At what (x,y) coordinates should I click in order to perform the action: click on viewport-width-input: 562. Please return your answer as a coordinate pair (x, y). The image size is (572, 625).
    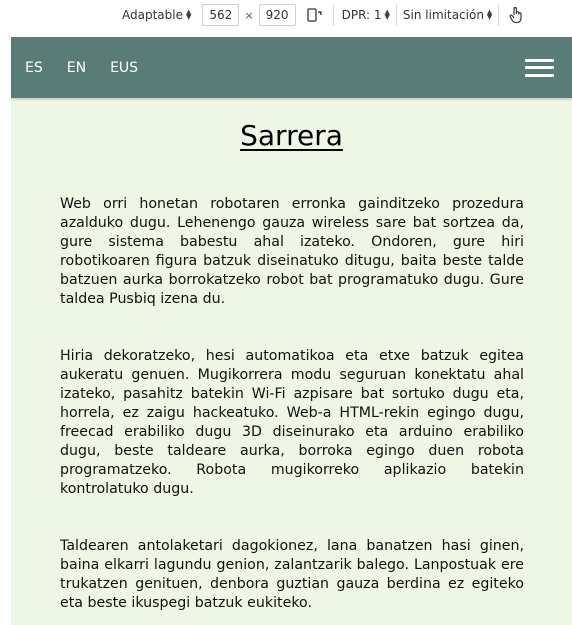
    Looking at the image, I should click on (221, 15).